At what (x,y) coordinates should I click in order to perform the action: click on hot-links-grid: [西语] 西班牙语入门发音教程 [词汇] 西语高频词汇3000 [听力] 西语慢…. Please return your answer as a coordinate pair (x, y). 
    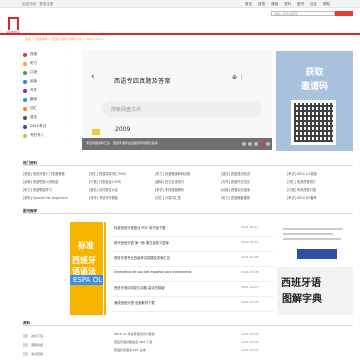
    Looking at the image, I should click on (188, 186).